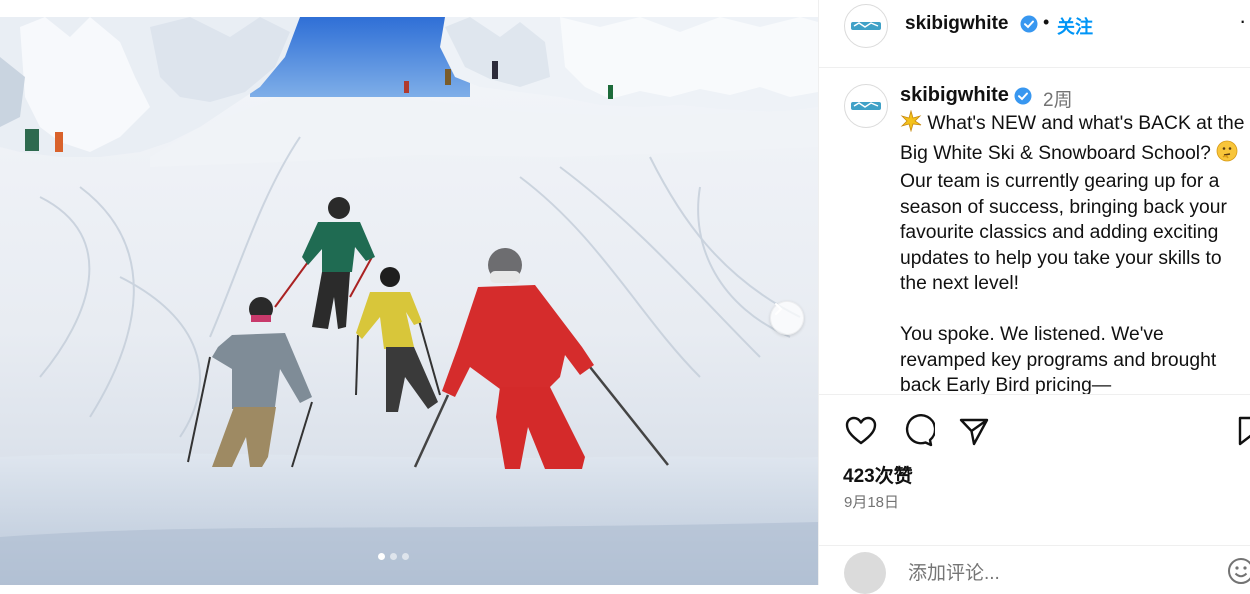 This screenshot has width=1250, height=594. I want to click on emoji-button, so click(1238, 571).